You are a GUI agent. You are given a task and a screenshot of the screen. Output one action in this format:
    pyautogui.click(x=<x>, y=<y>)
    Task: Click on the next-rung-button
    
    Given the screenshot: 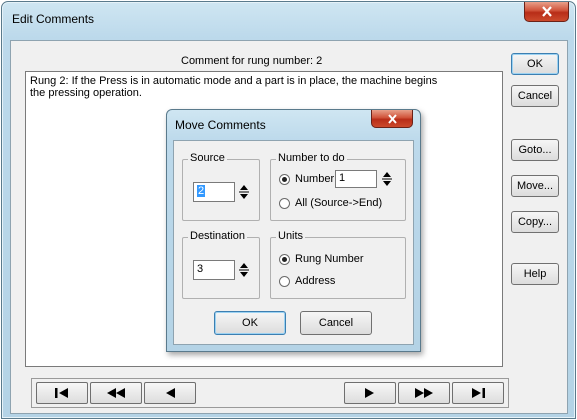 What is the action you would take?
    pyautogui.click(x=370, y=393)
    